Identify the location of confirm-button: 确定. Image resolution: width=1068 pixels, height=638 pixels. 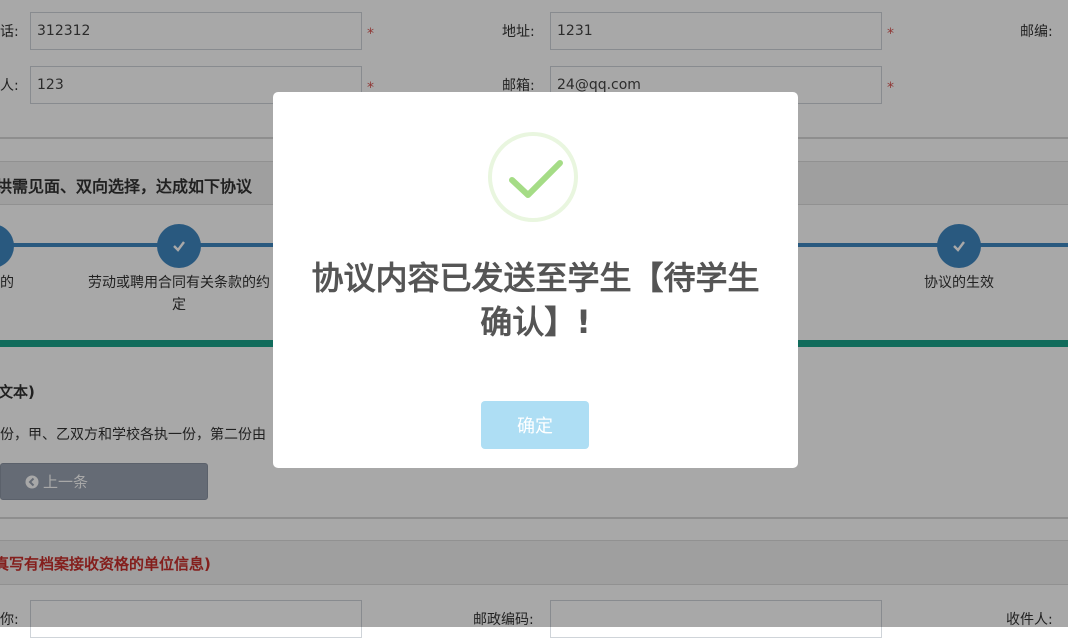
(535, 425).